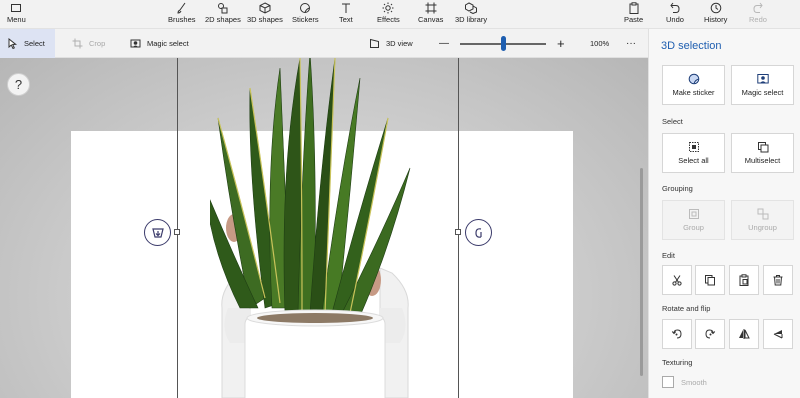 The height and width of the screenshot is (398, 800). What do you see at coordinates (668, 255) in the screenshot?
I see `edit-section-label: Edit` at bounding box center [668, 255].